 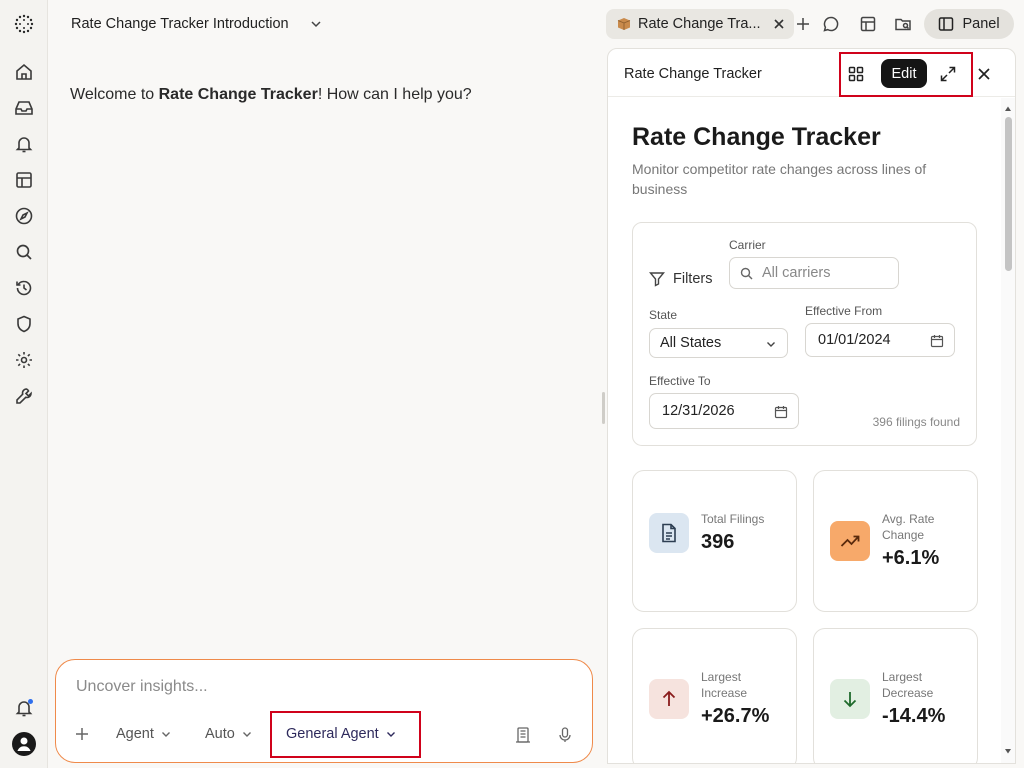 What do you see at coordinates (946, 24) in the screenshot?
I see `sidebar-panel-icon` at bounding box center [946, 24].